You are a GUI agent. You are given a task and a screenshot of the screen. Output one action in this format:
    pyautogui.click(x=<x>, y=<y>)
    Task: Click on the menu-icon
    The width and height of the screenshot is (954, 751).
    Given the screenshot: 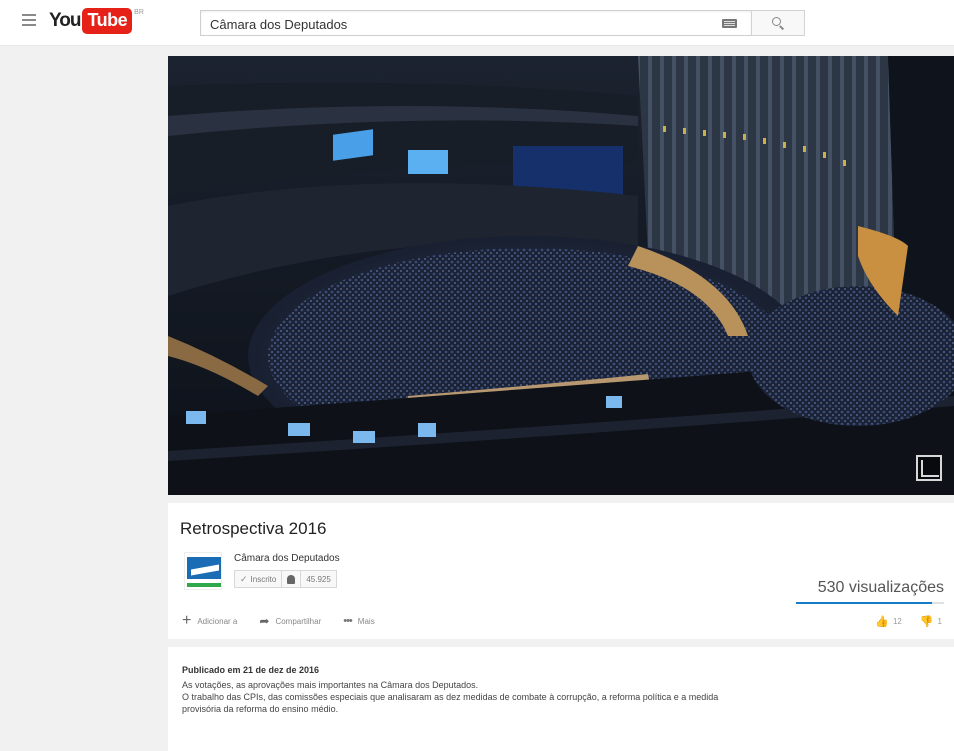 What is the action you would take?
    pyautogui.click(x=29, y=20)
    